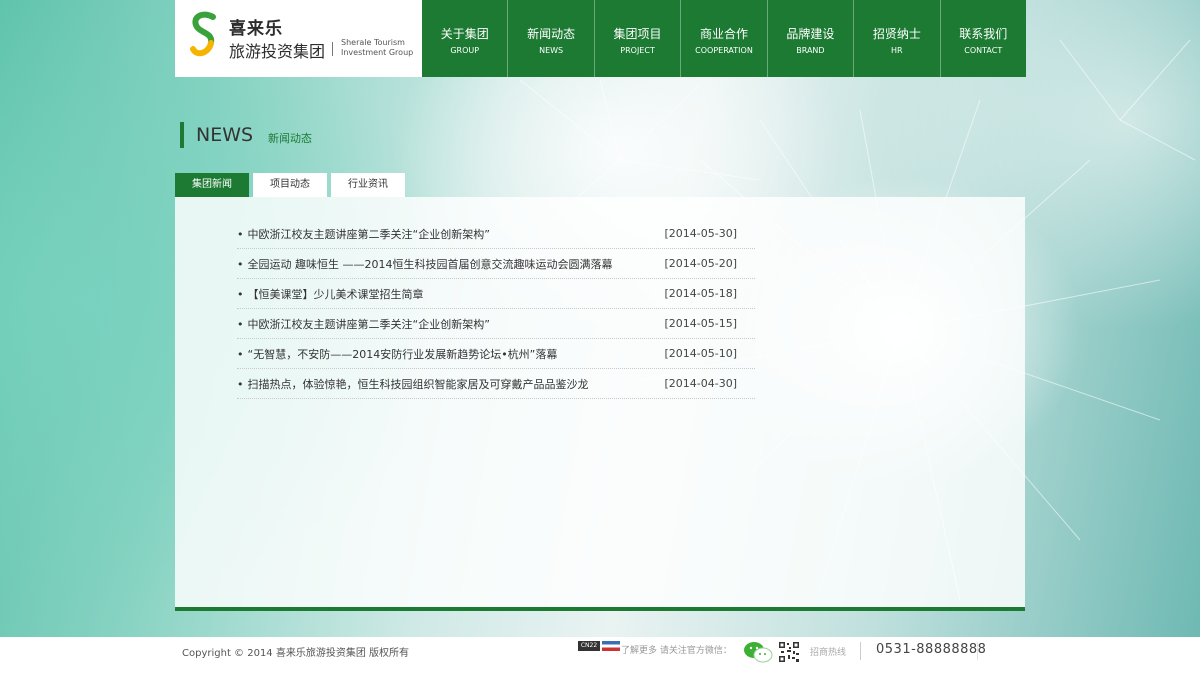  Describe the element at coordinates (335, 294) in the screenshot. I see `news-title-text: 【恒美课堂】少儿美术课堂招生简章` at that location.